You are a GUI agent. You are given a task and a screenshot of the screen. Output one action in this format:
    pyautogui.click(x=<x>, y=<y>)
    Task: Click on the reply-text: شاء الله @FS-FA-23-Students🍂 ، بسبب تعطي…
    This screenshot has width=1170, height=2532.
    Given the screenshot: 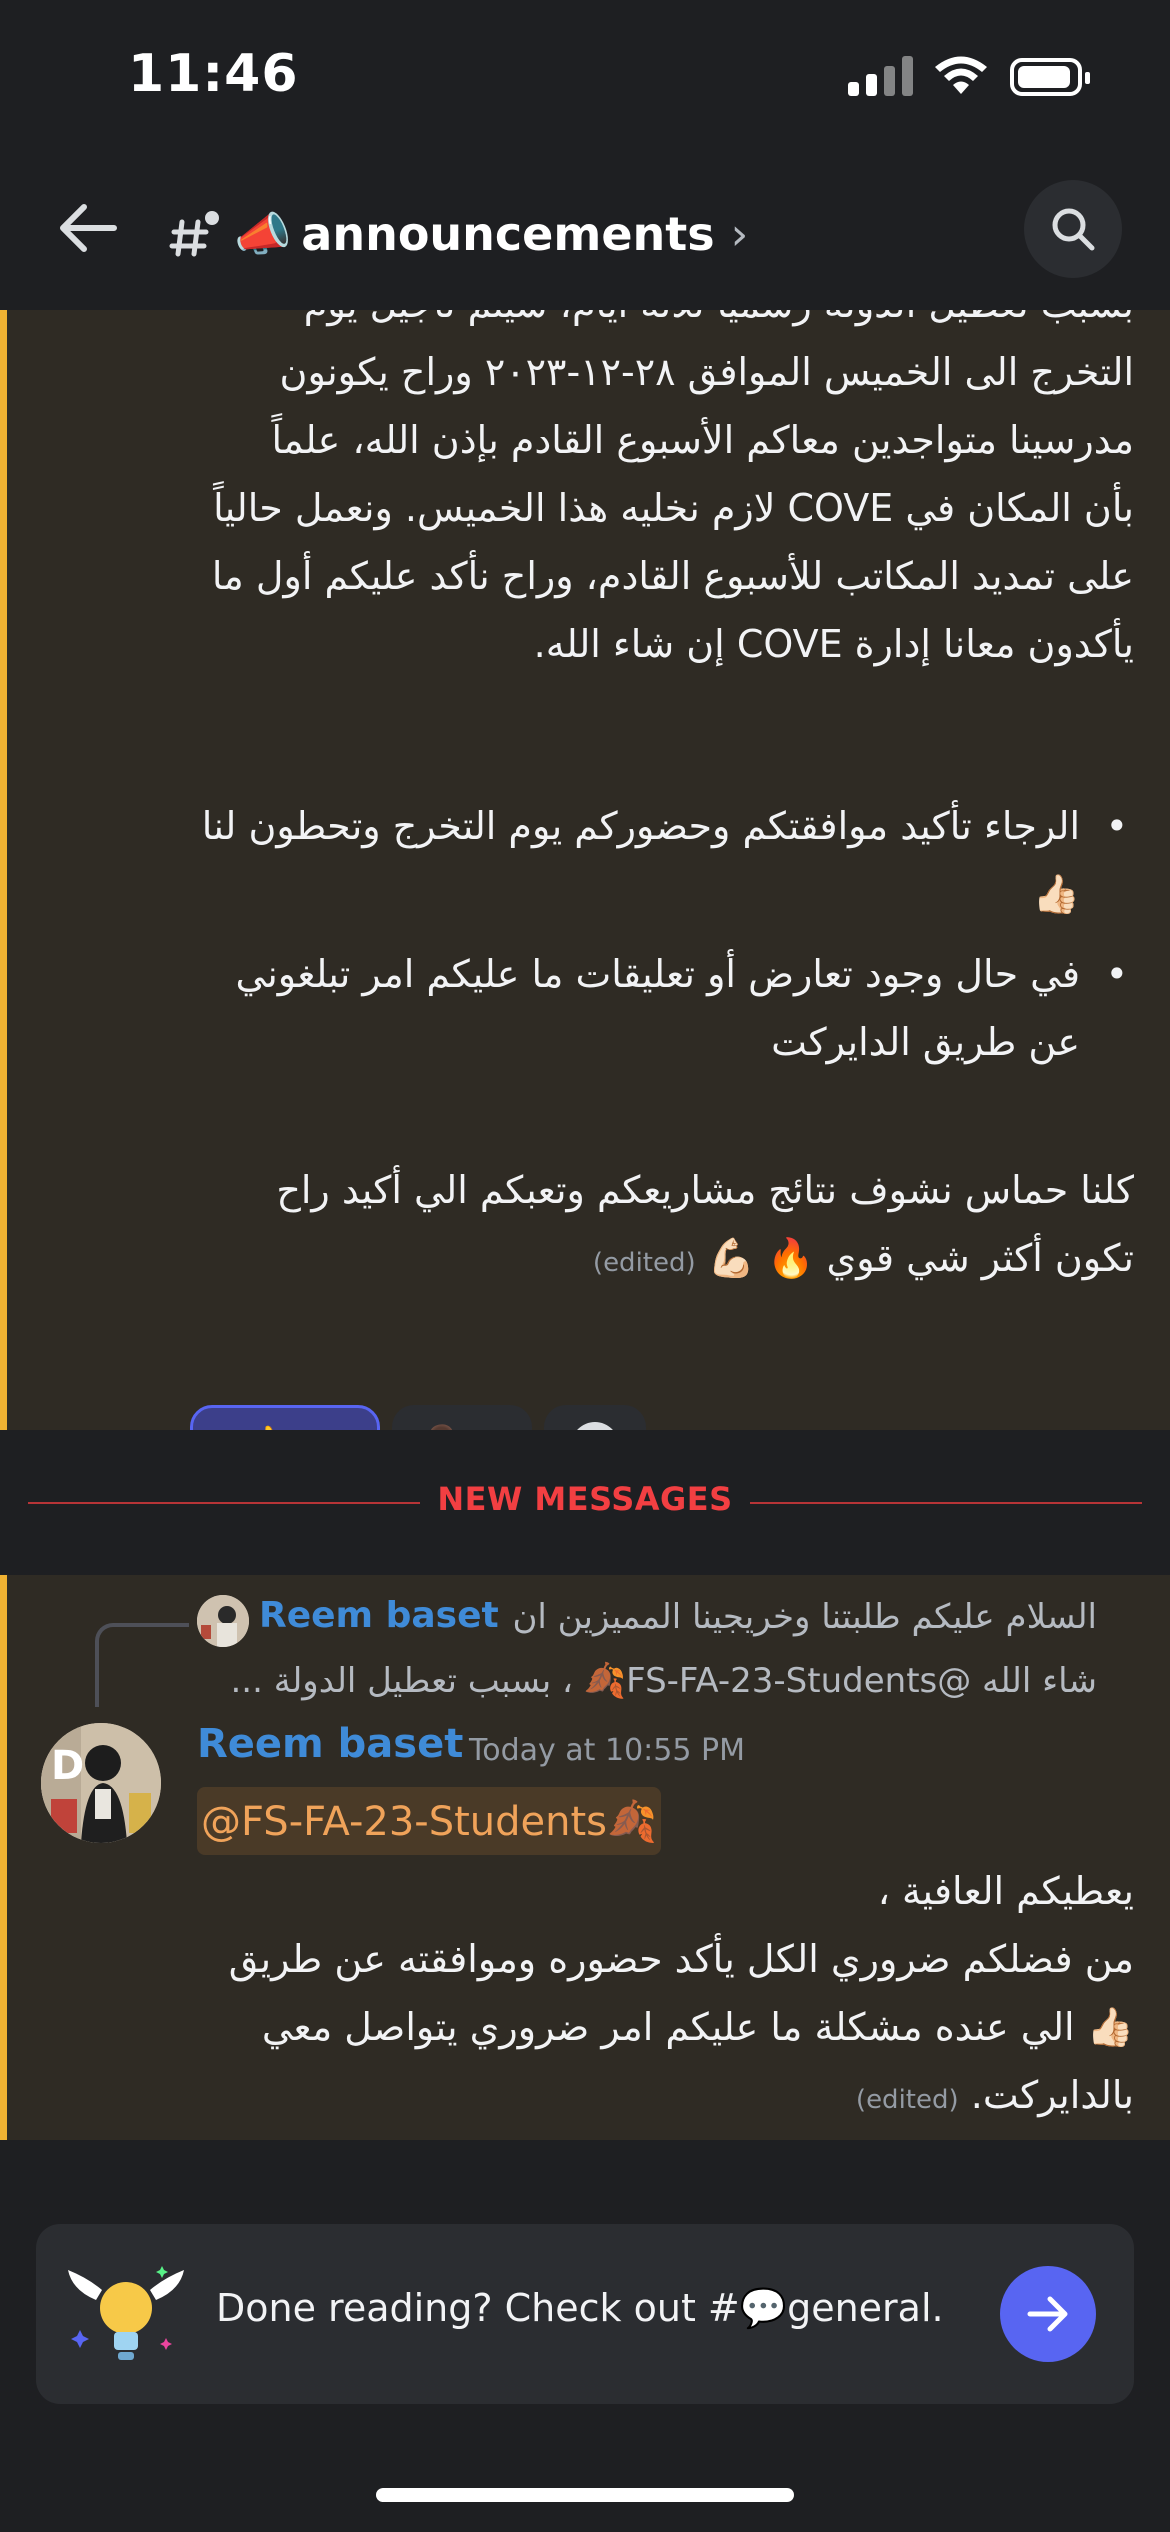 What is the action you would take?
    pyautogui.click(x=663, y=1681)
    